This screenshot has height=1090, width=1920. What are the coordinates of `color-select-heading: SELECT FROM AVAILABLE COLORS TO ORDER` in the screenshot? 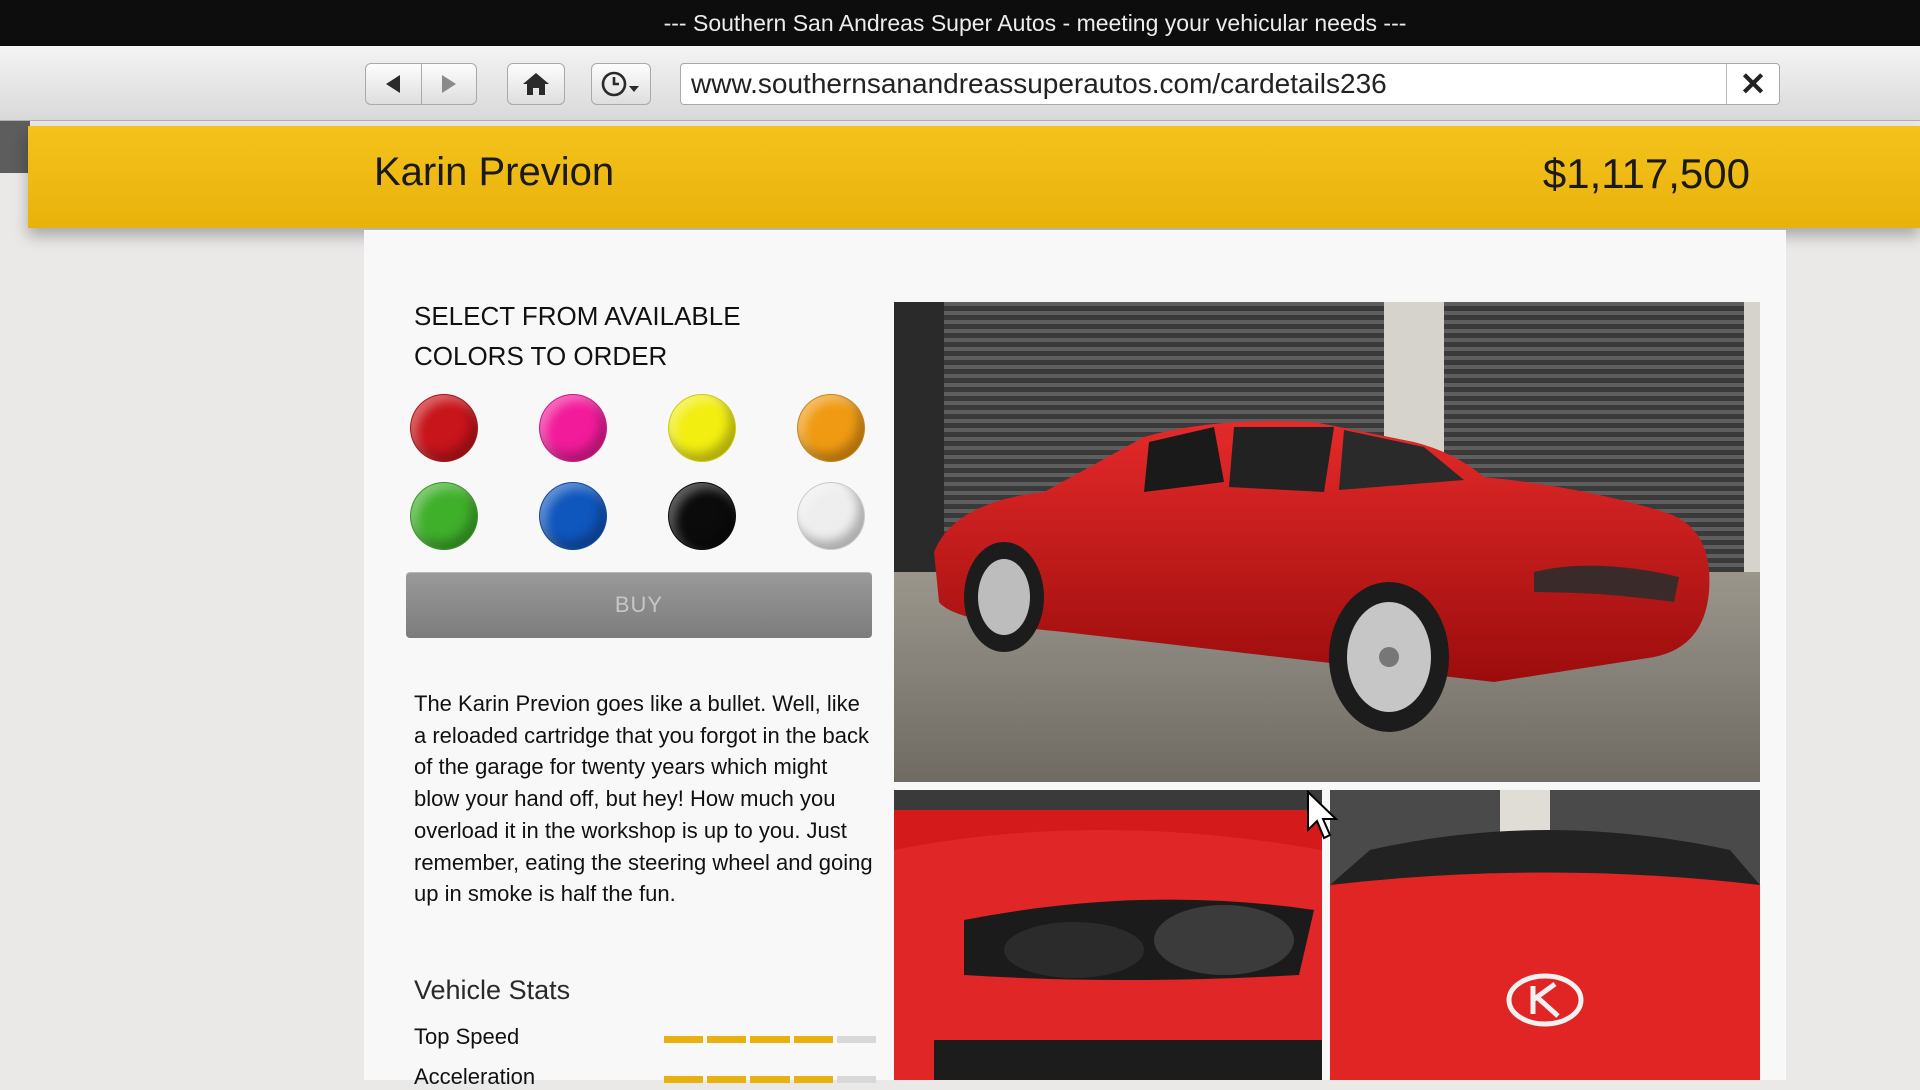 It's located at (577, 336).